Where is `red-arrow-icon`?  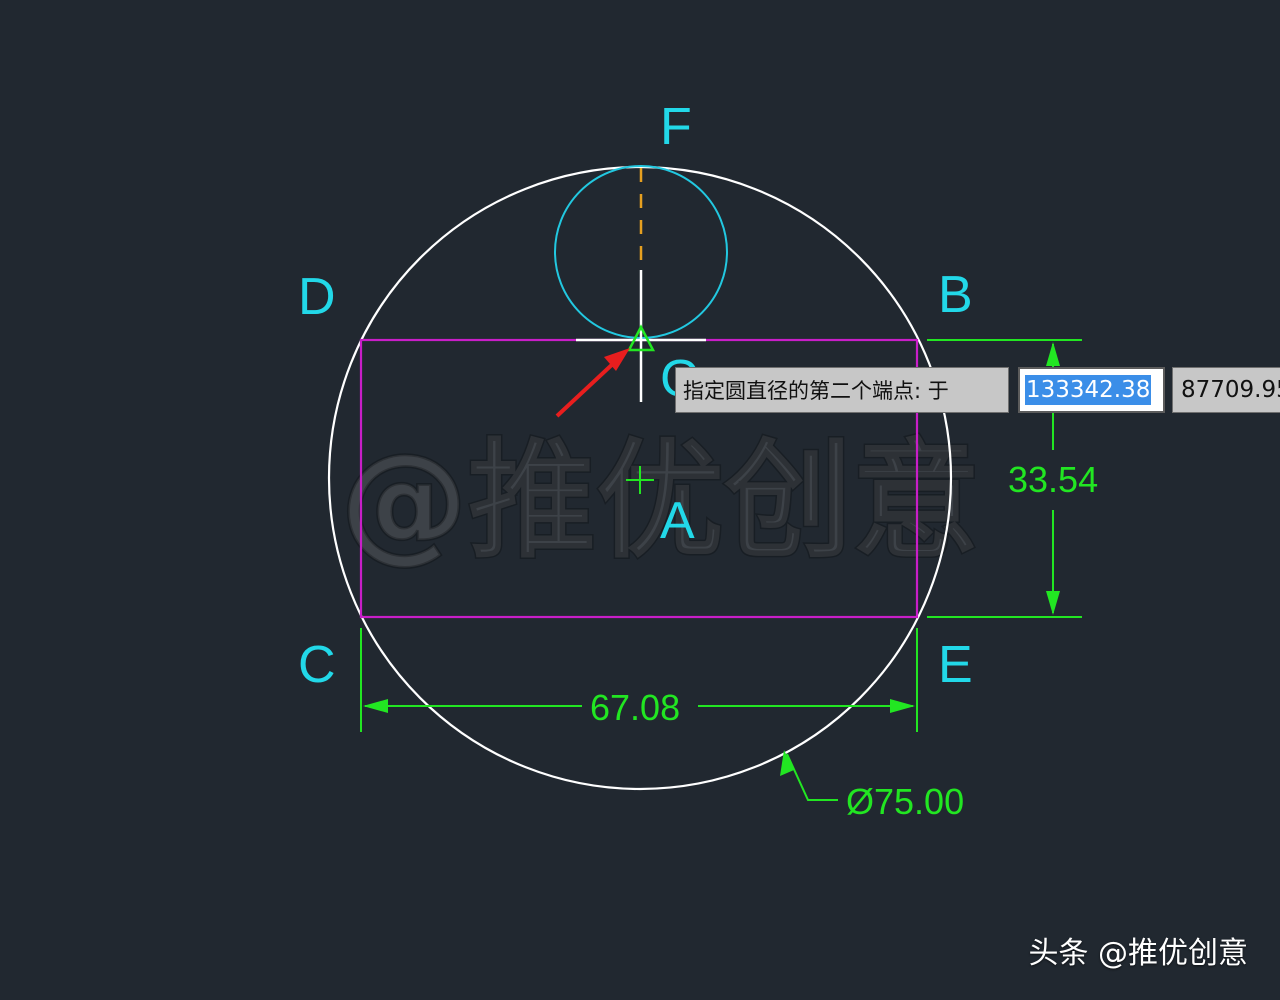 red-arrow-icon is located at coordinates (592, 383).